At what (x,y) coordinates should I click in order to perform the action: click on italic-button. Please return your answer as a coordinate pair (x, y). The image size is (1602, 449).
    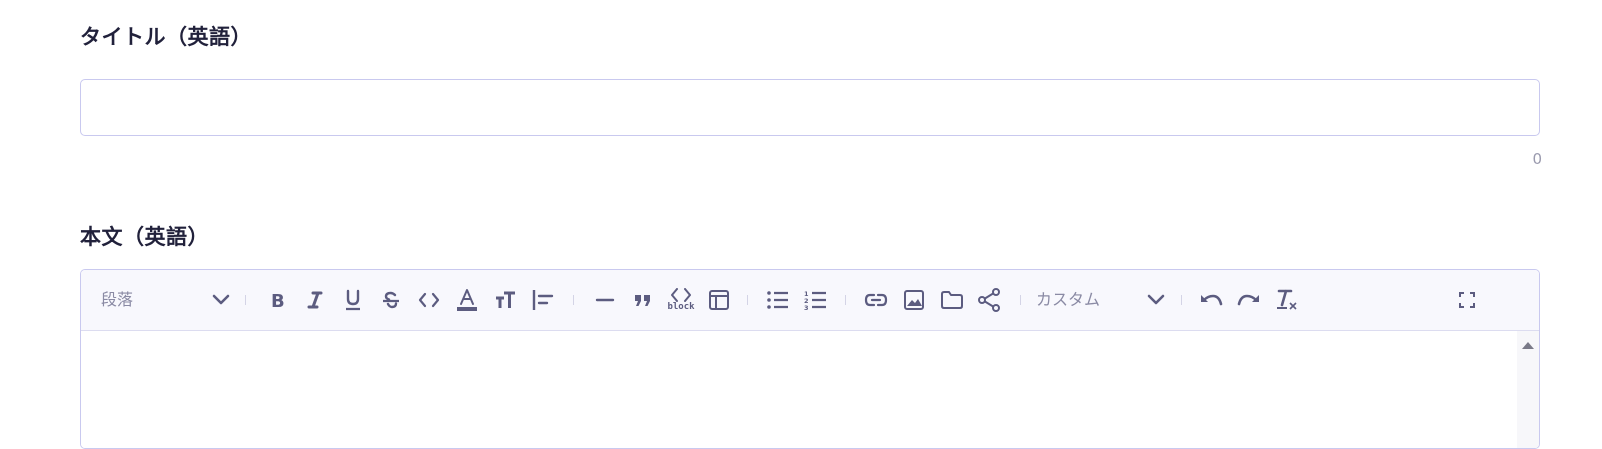
    Looking at the image, I should click on (315, 300).